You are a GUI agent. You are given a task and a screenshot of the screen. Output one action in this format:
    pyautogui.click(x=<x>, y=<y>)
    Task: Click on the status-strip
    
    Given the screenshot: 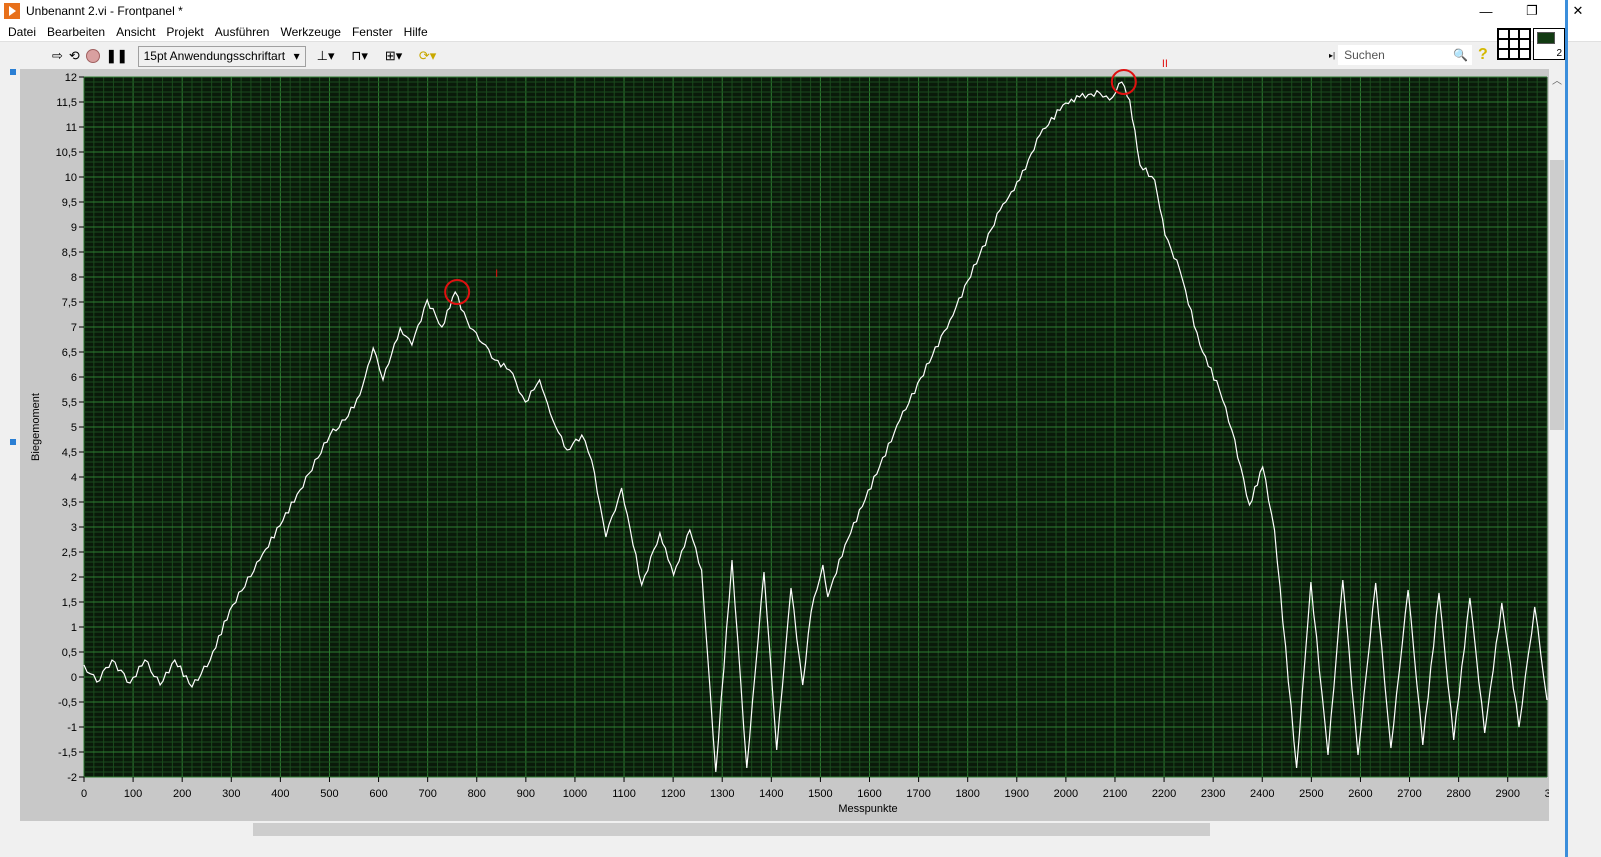 What is the action you would take?
    pyautogui.click(x=800, y=847)
    